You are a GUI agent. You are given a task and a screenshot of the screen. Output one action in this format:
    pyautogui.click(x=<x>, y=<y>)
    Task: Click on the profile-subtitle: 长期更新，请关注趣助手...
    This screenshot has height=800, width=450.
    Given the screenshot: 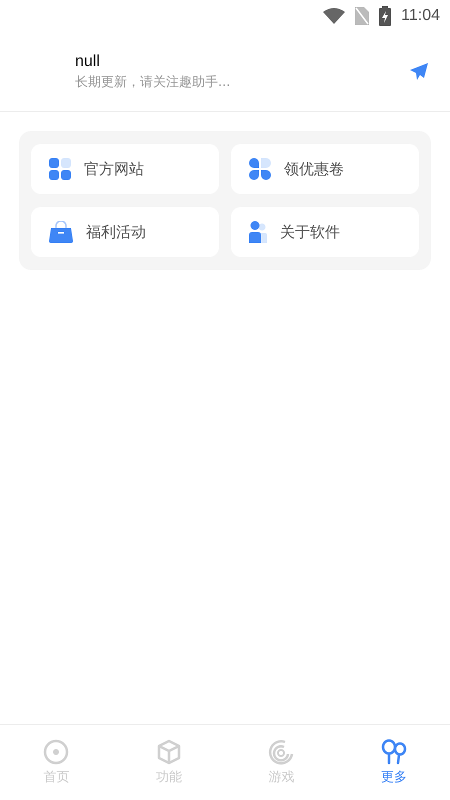 What is the action you would take?
    pyautogui.click(x=153, y=82)
    